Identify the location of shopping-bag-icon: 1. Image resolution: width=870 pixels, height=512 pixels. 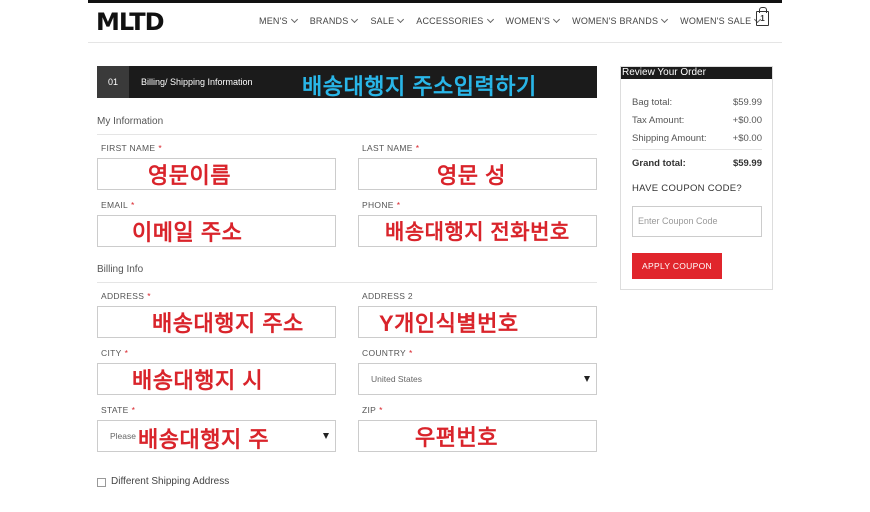
(762, 16).